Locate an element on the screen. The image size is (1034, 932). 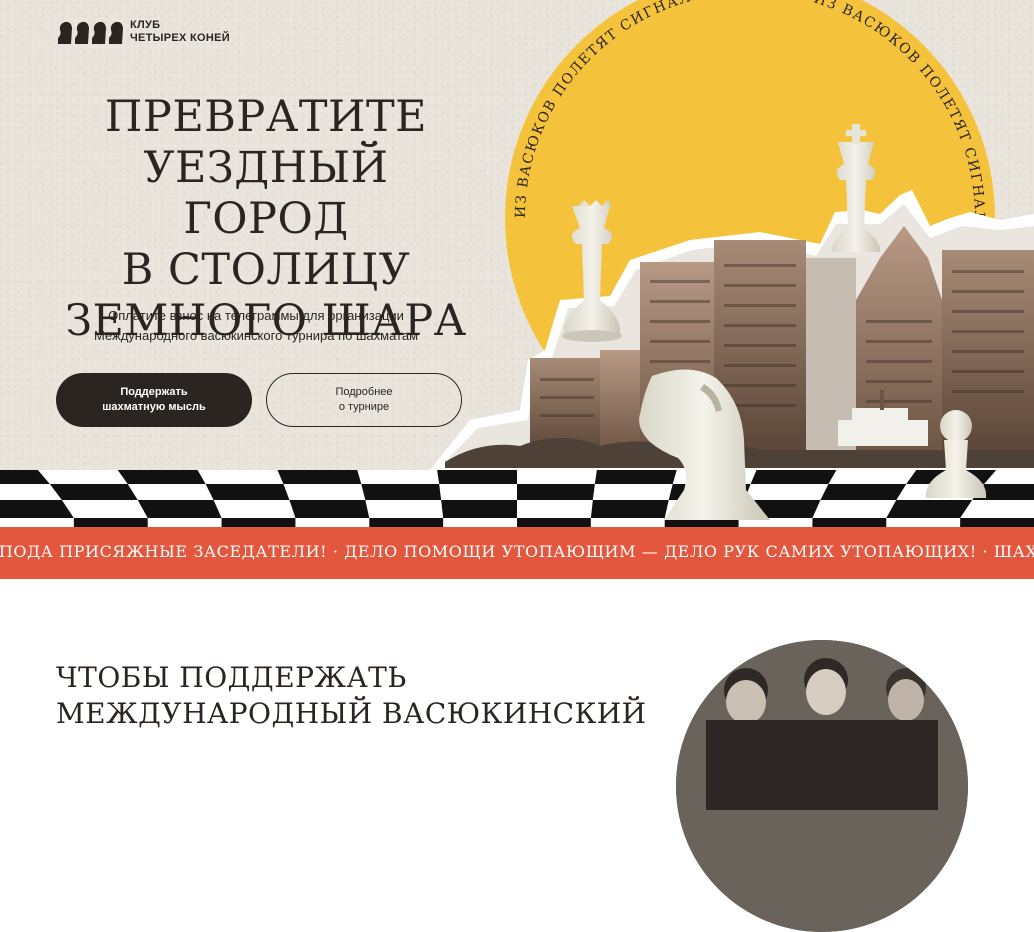
logo: КЛУБ ЧЕТЫРЕХ КОНЕЙ is located at coordinates (143, 32).